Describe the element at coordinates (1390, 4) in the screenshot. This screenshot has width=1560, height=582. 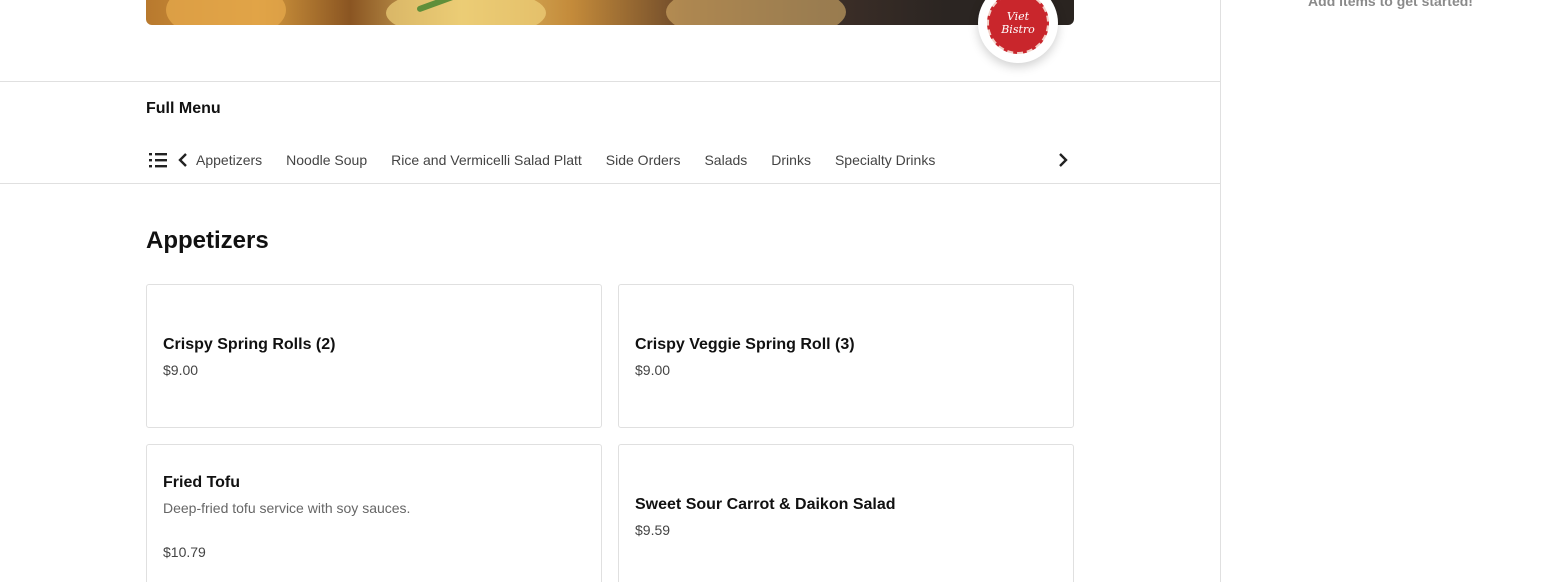
I see `cart-empty-message: Add items to get started!` at that location.